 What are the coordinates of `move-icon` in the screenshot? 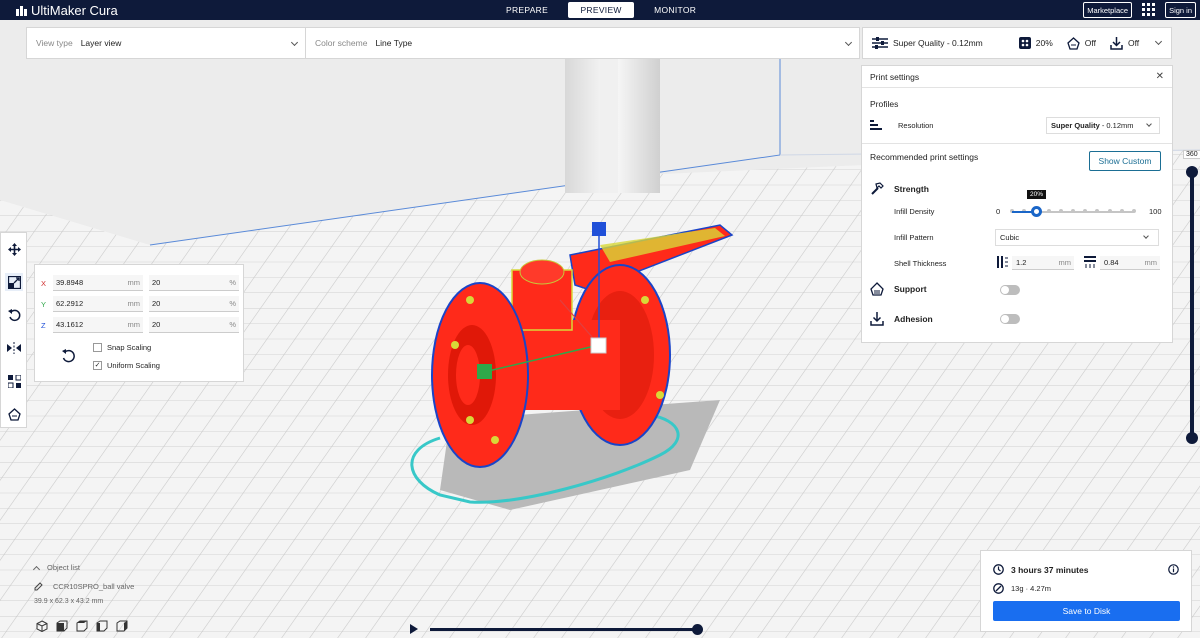 It's located at (14, 249).